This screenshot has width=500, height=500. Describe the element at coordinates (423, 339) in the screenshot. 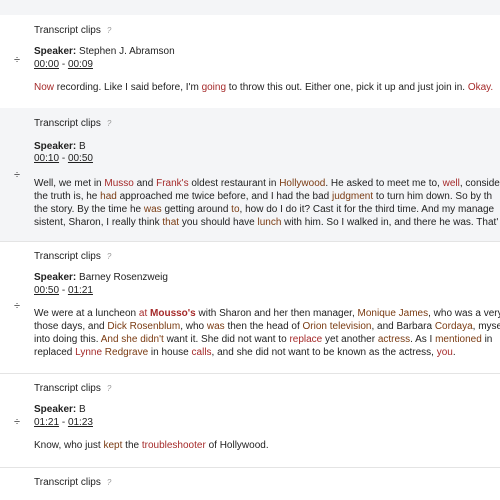

I see `transcript-segment: . As I` at that location.